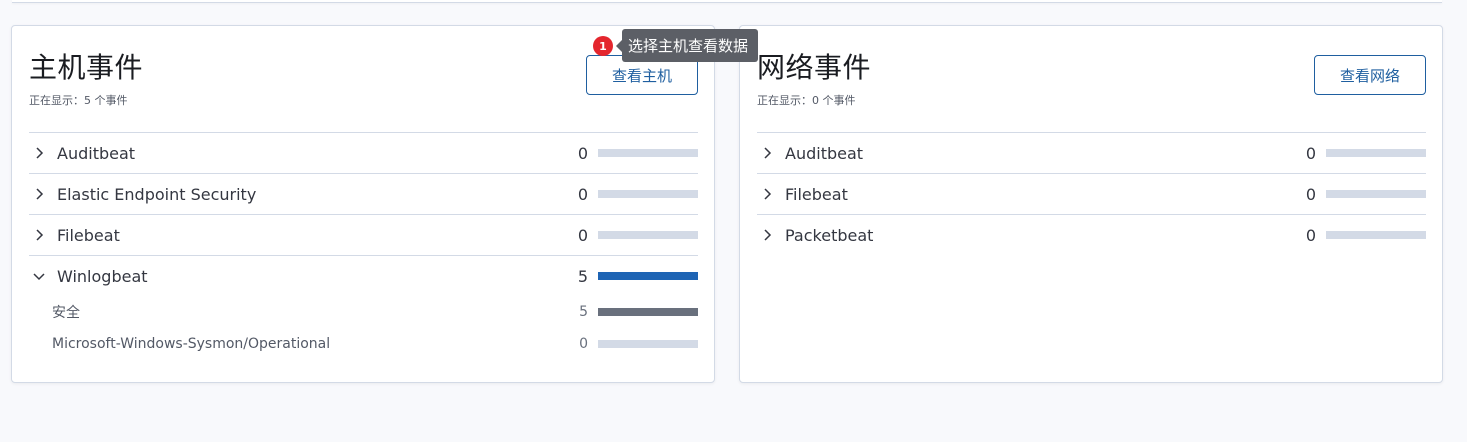 The image size is (1467, 442). What do you see at coordinates (157, 194) in the screenshot?
I see `row-label: Elastic Endpoint Security` at bounding box center [157, 194].